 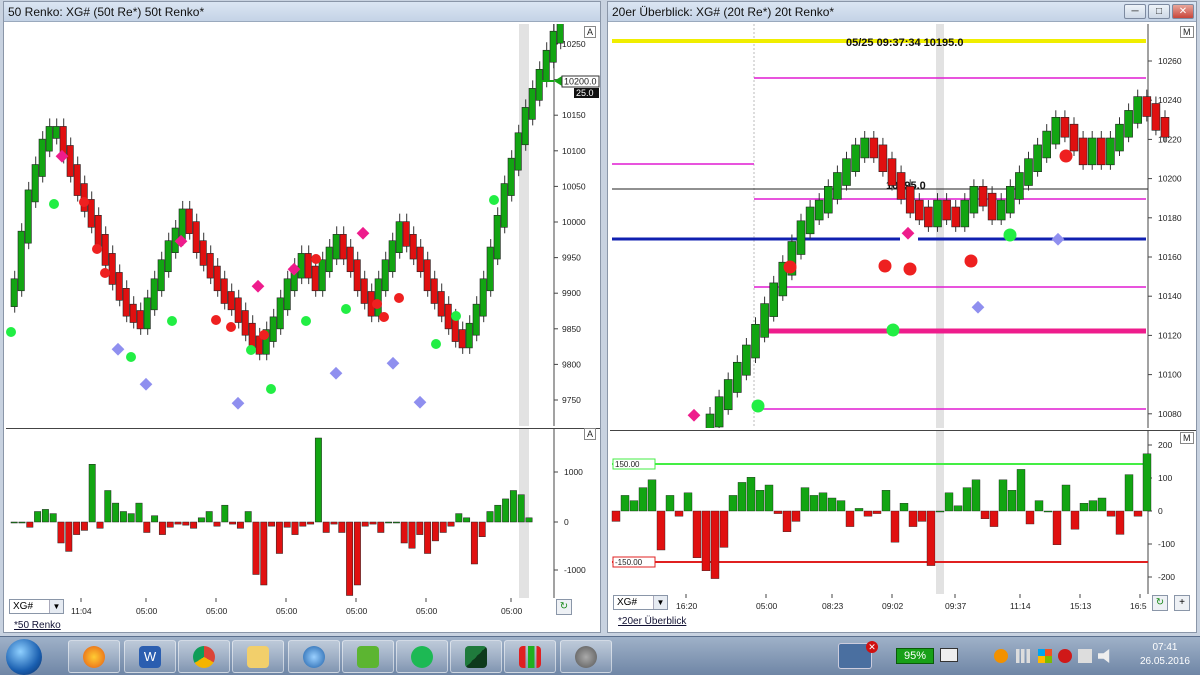 I want to click on firefox-icon, so click(x=94, y=656).